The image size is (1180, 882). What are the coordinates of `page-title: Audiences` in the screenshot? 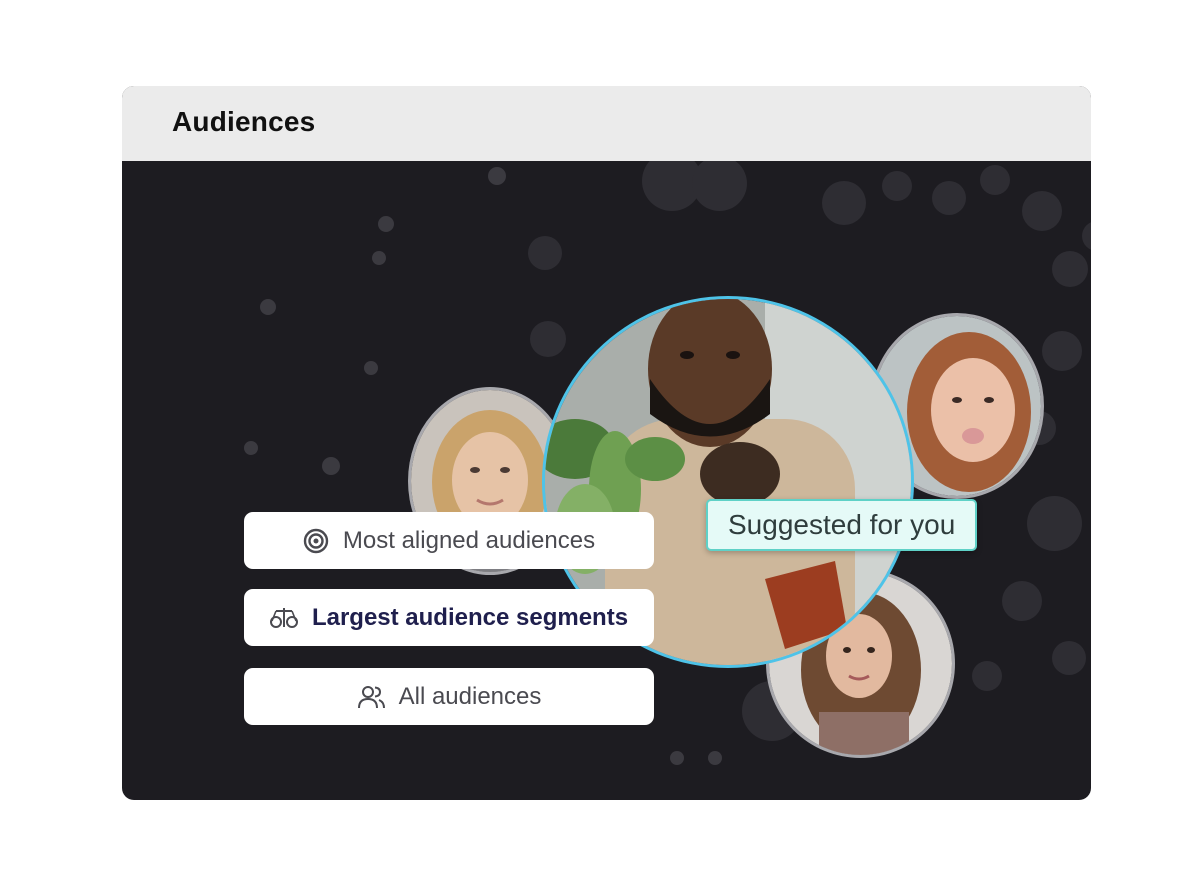 It's located at (244, 121).